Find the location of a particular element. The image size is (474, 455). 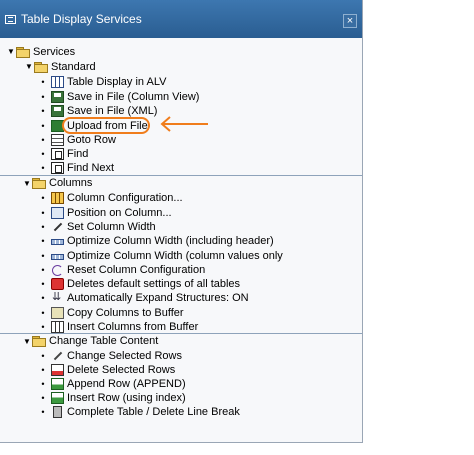

reset-icon is located at coordinates (57, 270).